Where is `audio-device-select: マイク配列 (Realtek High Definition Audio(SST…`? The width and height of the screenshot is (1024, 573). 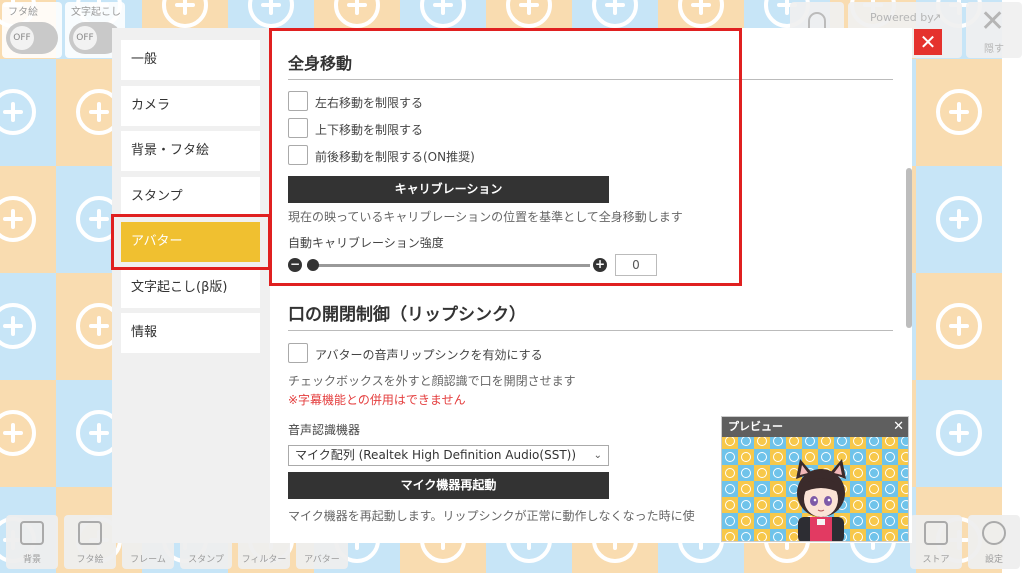
audio-device-select: マイク配列 (Realtek High Definition Audio(SST… is located at coordinates (448, 455).